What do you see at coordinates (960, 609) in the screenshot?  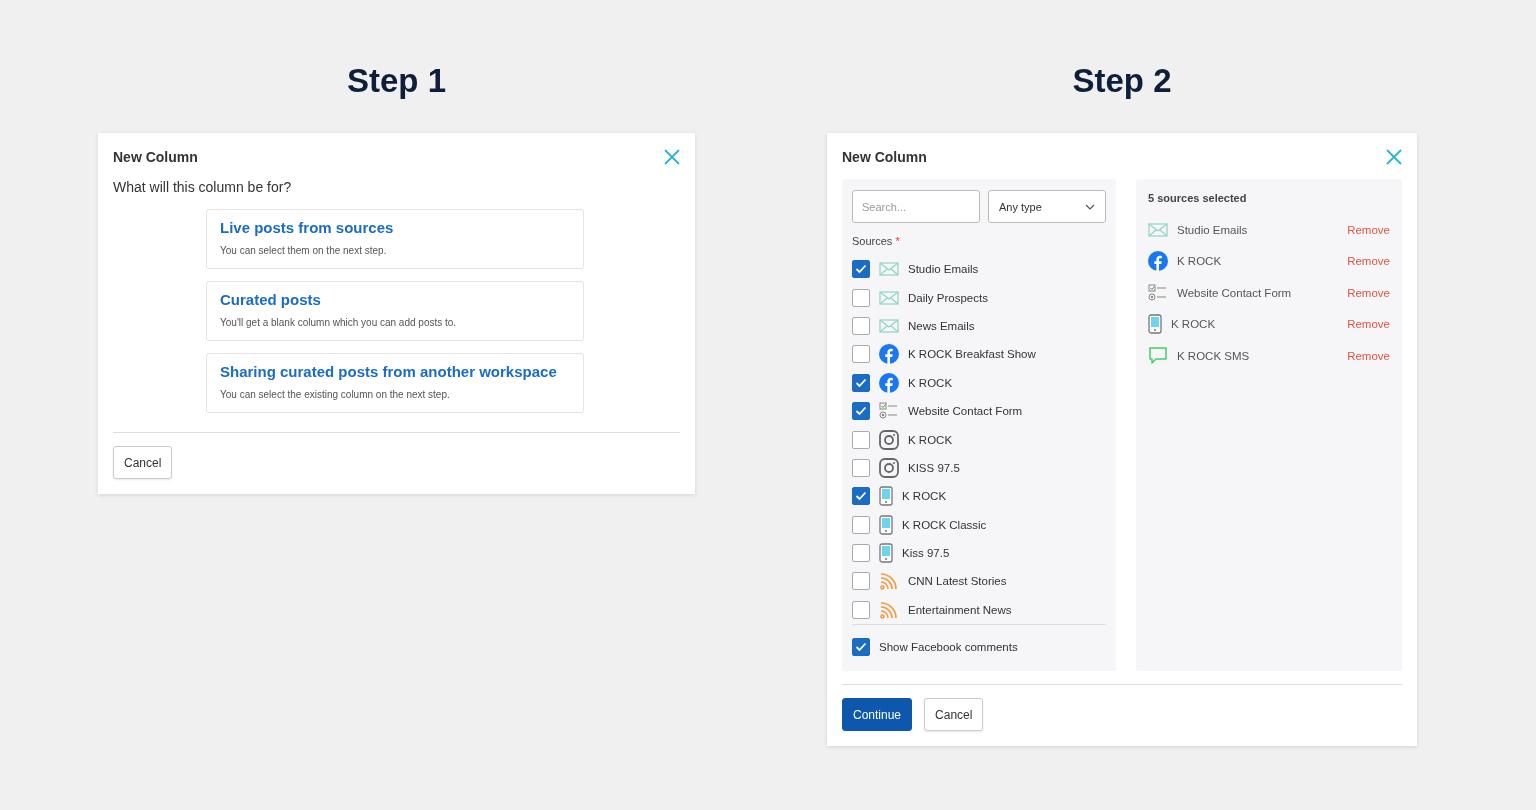 I see `source-name: Entertainment News` at bounding box center [960, 609].